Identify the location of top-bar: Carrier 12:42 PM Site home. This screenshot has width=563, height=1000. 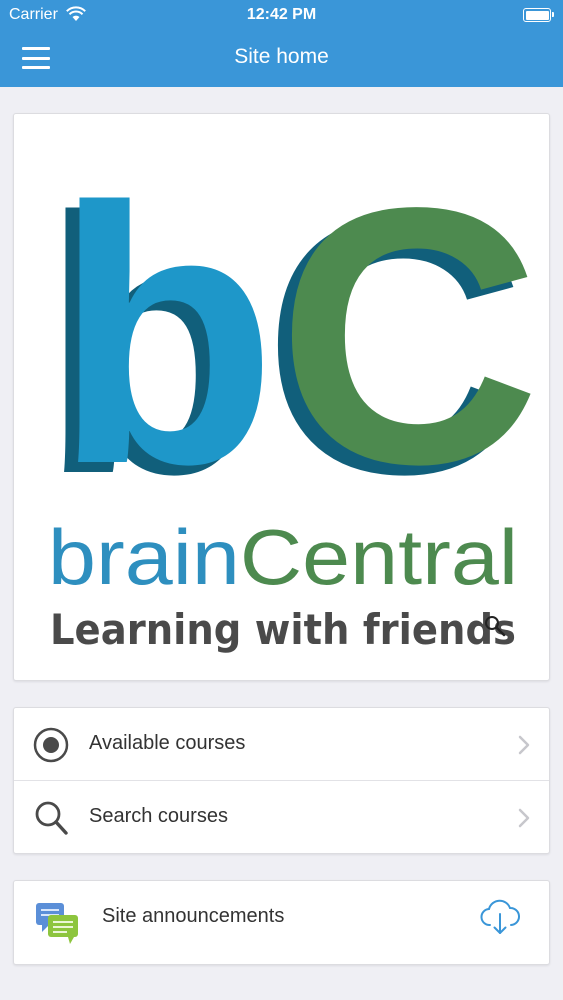
(281, 43).